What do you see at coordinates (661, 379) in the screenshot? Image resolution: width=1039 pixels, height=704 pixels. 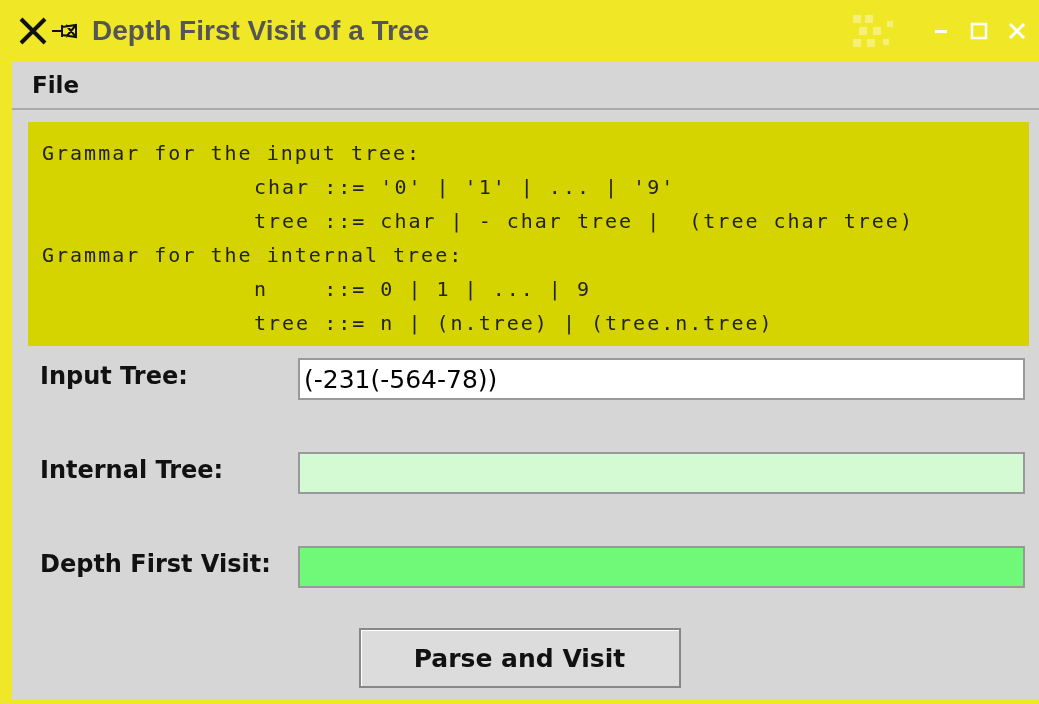 I see `text-field: (-231(-564-78))` at bounding box center [661, 379].